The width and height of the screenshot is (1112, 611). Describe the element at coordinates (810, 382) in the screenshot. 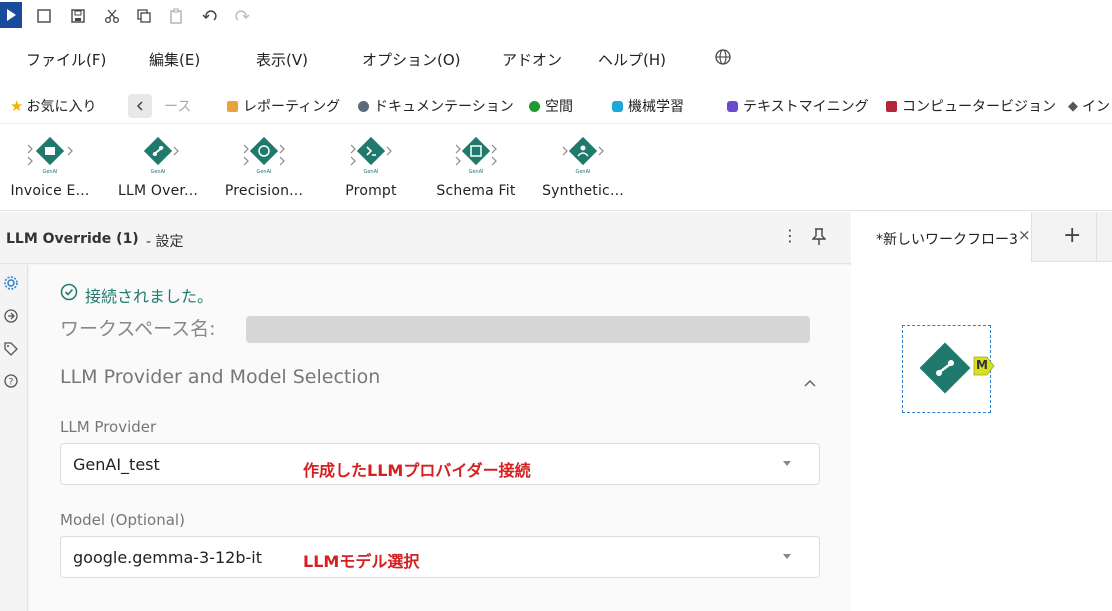

I see `chevron-up-icon` at that location.